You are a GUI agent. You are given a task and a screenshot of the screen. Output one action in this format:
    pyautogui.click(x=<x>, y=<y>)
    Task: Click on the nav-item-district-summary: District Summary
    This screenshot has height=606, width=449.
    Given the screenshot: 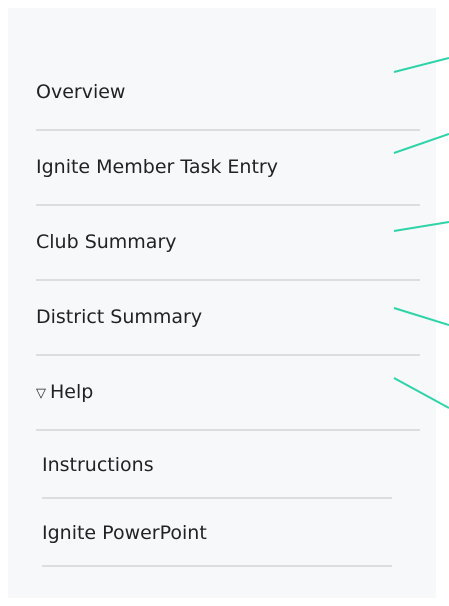 What is the action you would take?
    pyautogui.click(x=228, y=318)
    